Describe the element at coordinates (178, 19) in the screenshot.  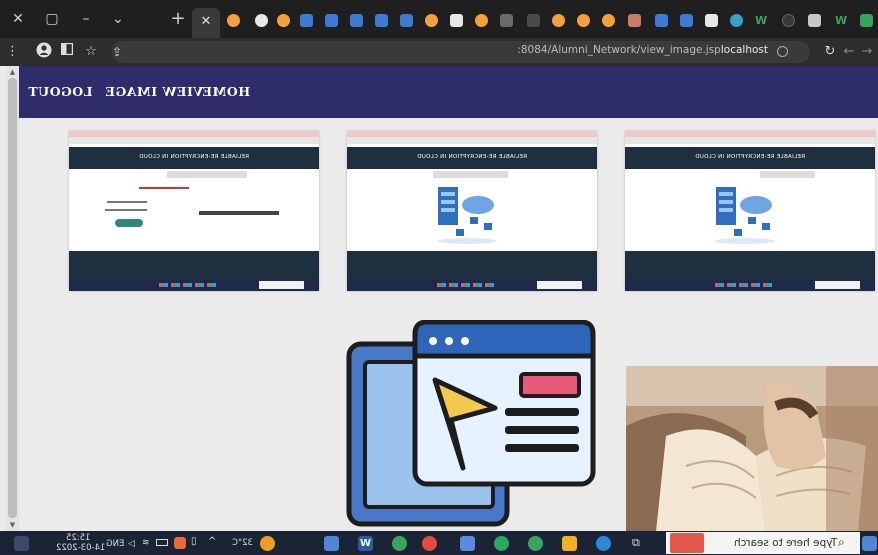
I see `new-tab-button: +` at that location.